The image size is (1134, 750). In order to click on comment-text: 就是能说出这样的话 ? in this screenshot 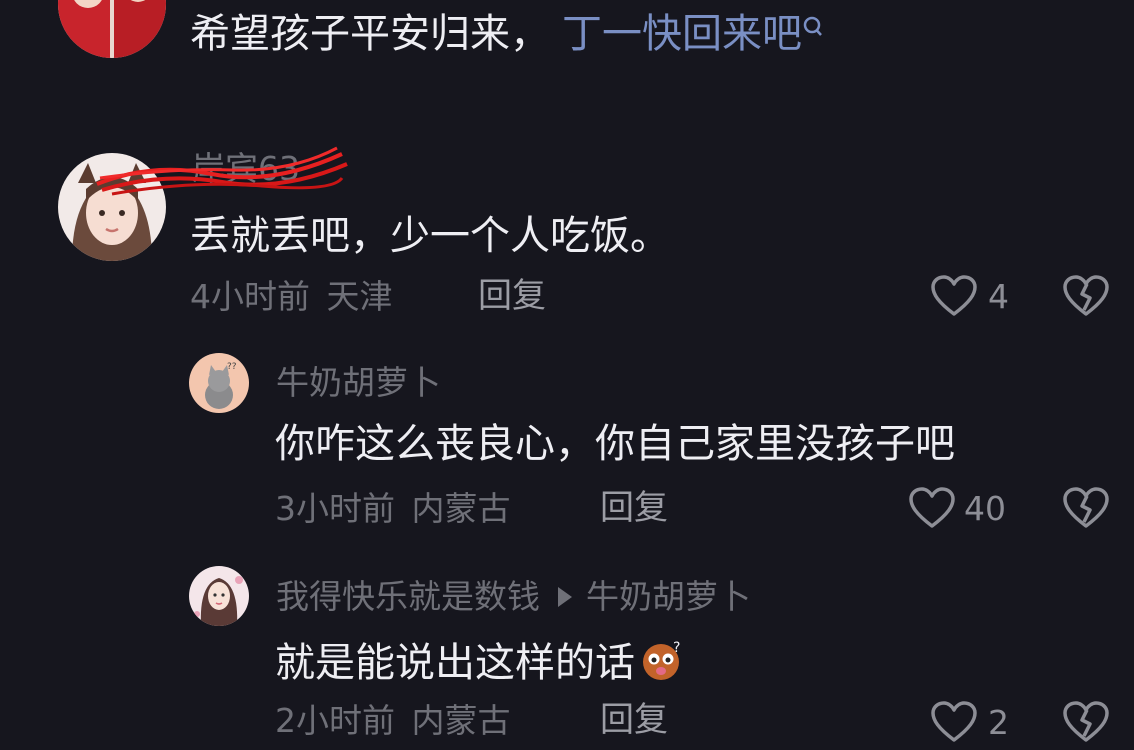, I will do `click(481, 660)`.